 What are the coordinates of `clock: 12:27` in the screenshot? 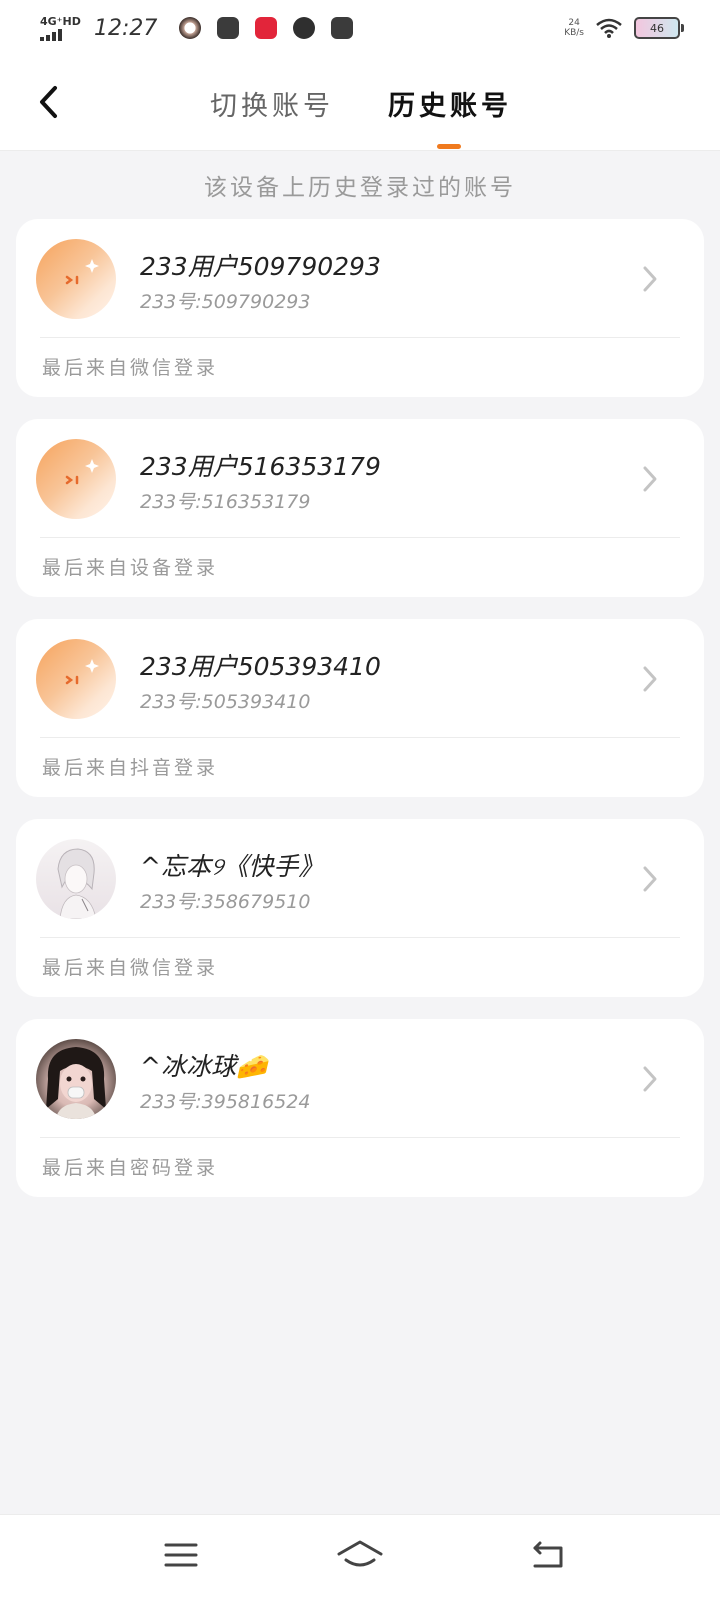 It's located at (126, 28).